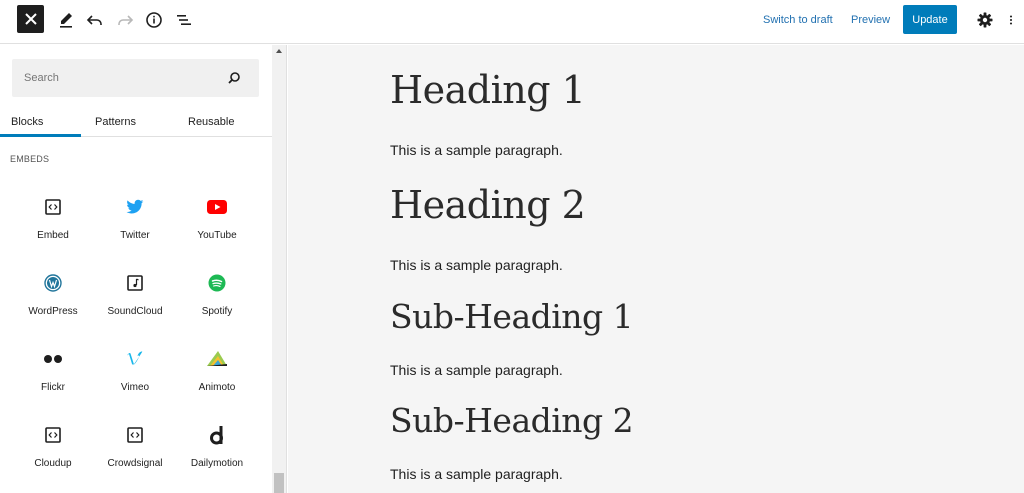  What do you see at coordinates (53, 235) in the screenshot?
I see `block-label: Embed` at bounding box center [53, 235].